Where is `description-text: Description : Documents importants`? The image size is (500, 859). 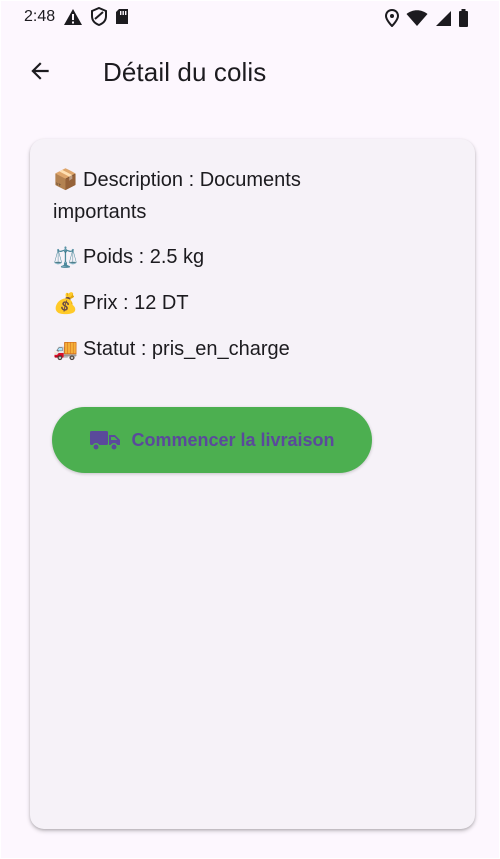 description-text: Description : Documents importants is located at coordinates (177, 196).